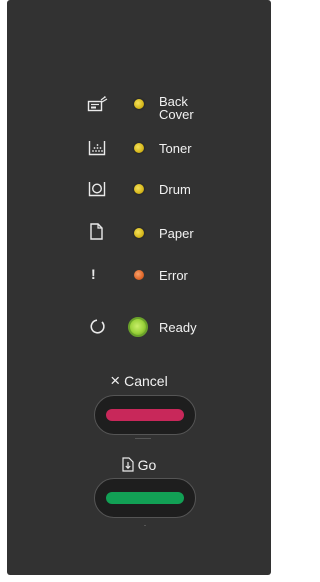  I want to click on toner-led, so click(139, 148).